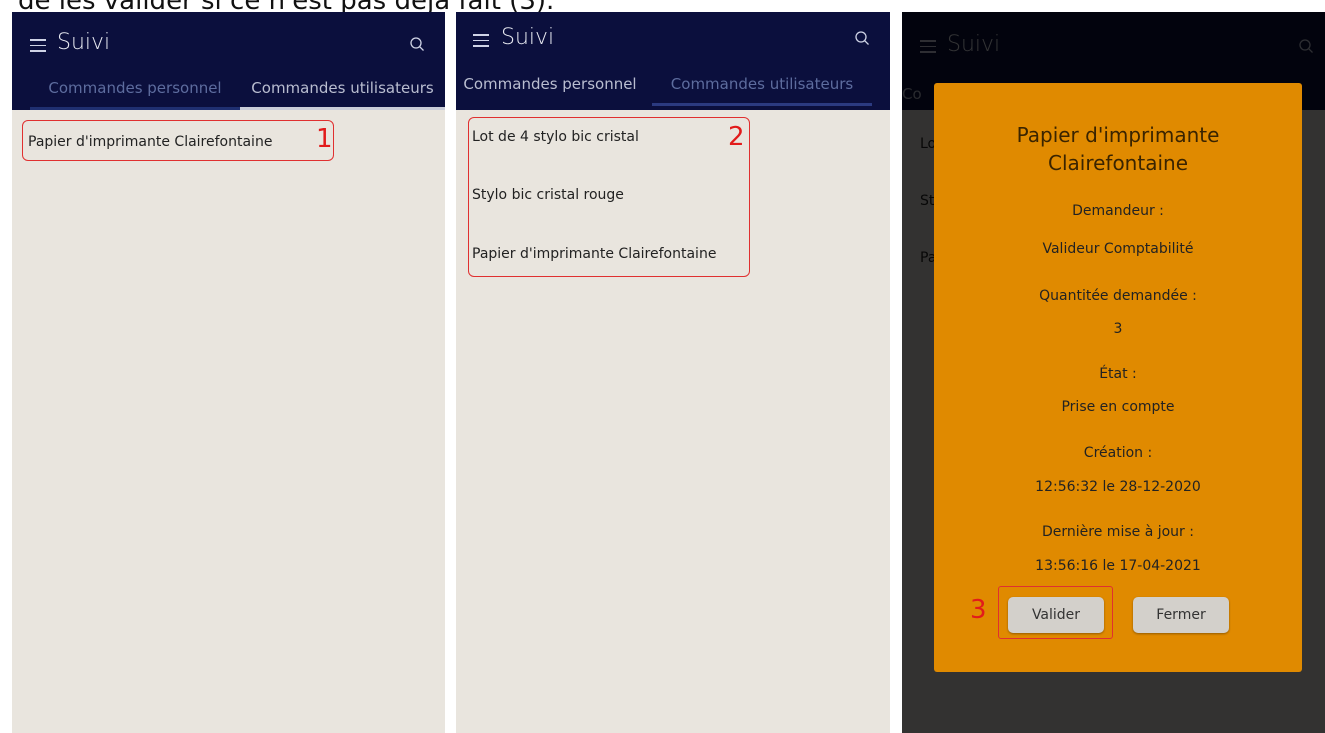  I want to click on step-marker: 1, so click(324, 139).